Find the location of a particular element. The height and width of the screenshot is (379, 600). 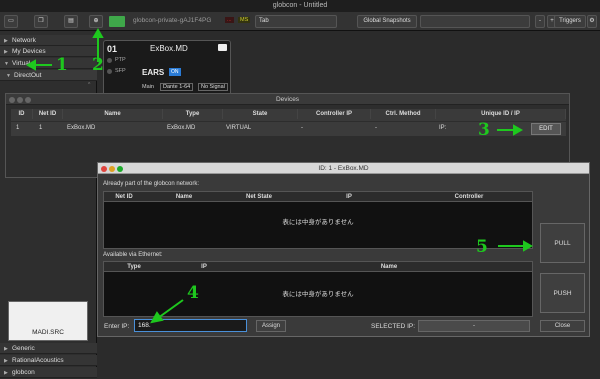

annotation-4: 4 is located at coordinates (193, 293).